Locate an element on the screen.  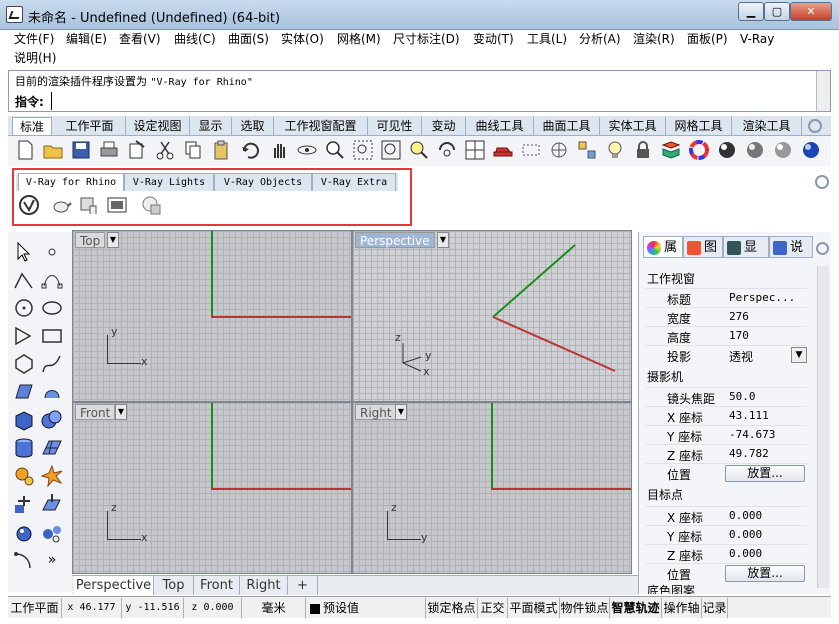
panel-tab-properties: 属 is located at coordinates (663, 247).